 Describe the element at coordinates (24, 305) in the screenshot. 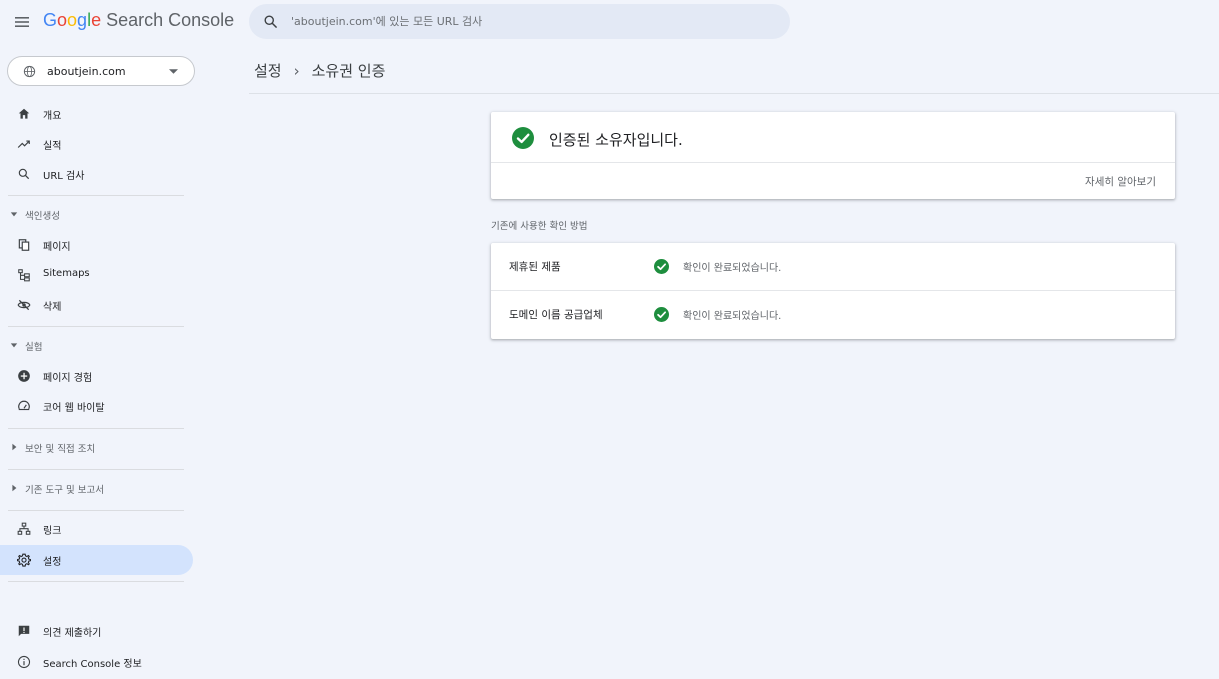

I see `removal-icon` at that location.